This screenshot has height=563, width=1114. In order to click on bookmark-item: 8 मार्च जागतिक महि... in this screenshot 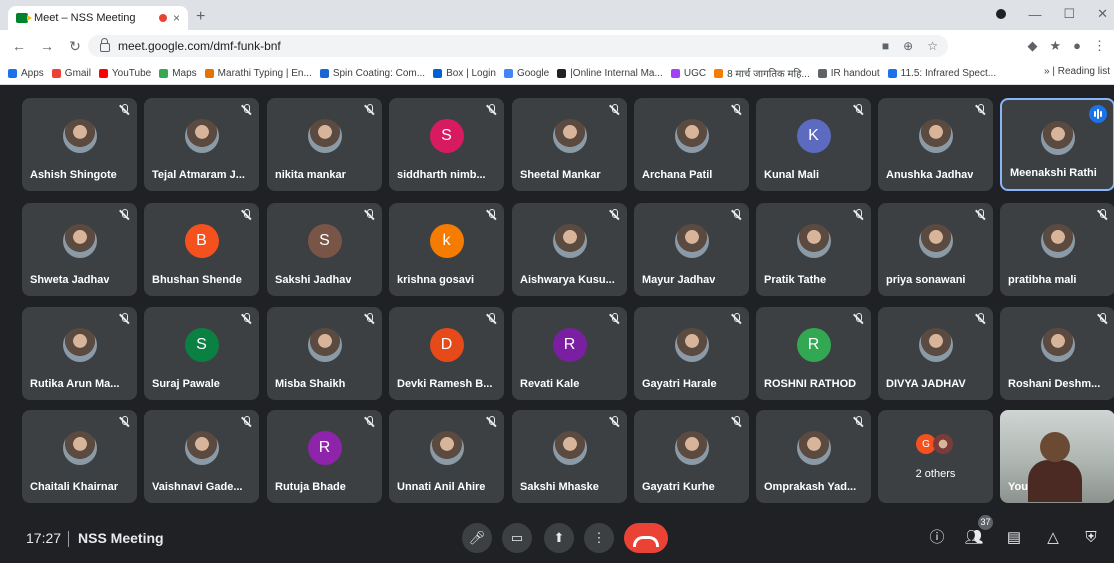, I will do `click(762, 73)`.